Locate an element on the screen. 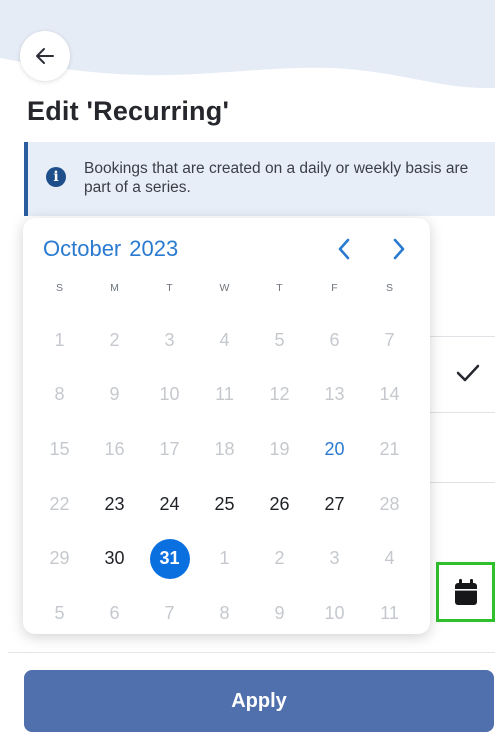 The height and width of the screenshot is (732, 495). weekday-label: F is located at coordinates (334, 288).